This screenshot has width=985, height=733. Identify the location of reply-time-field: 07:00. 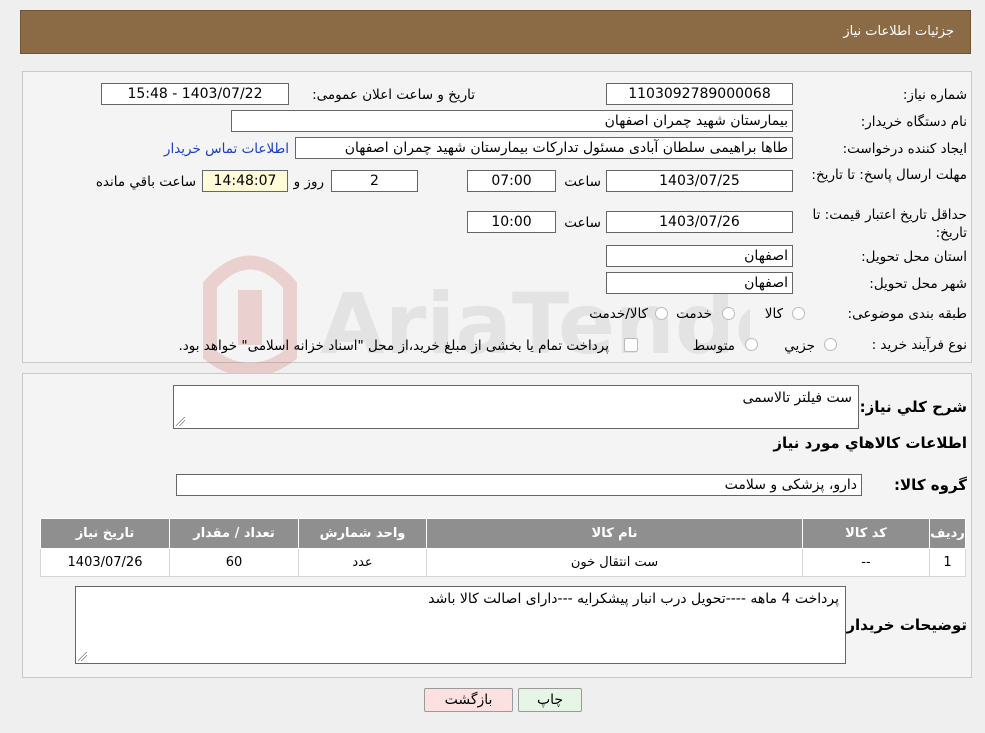
(511, 181).